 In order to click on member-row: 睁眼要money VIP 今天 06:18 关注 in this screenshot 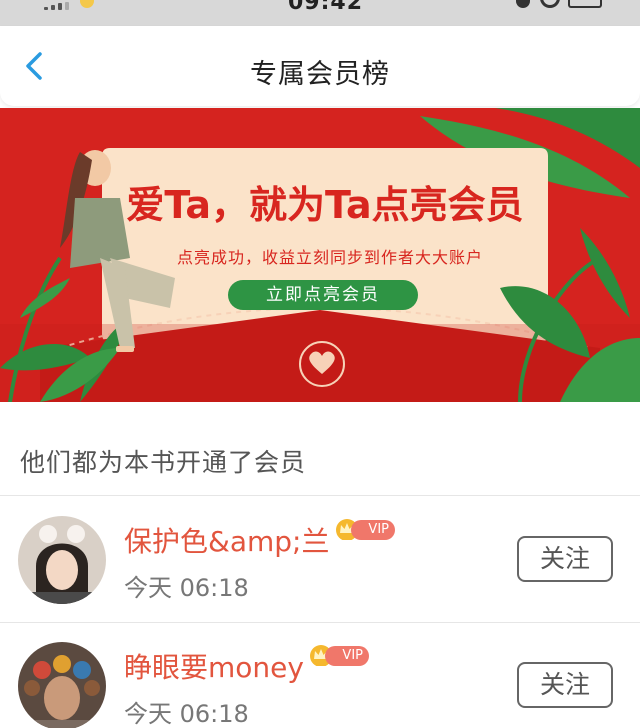, I will do `click(320, 675)`.